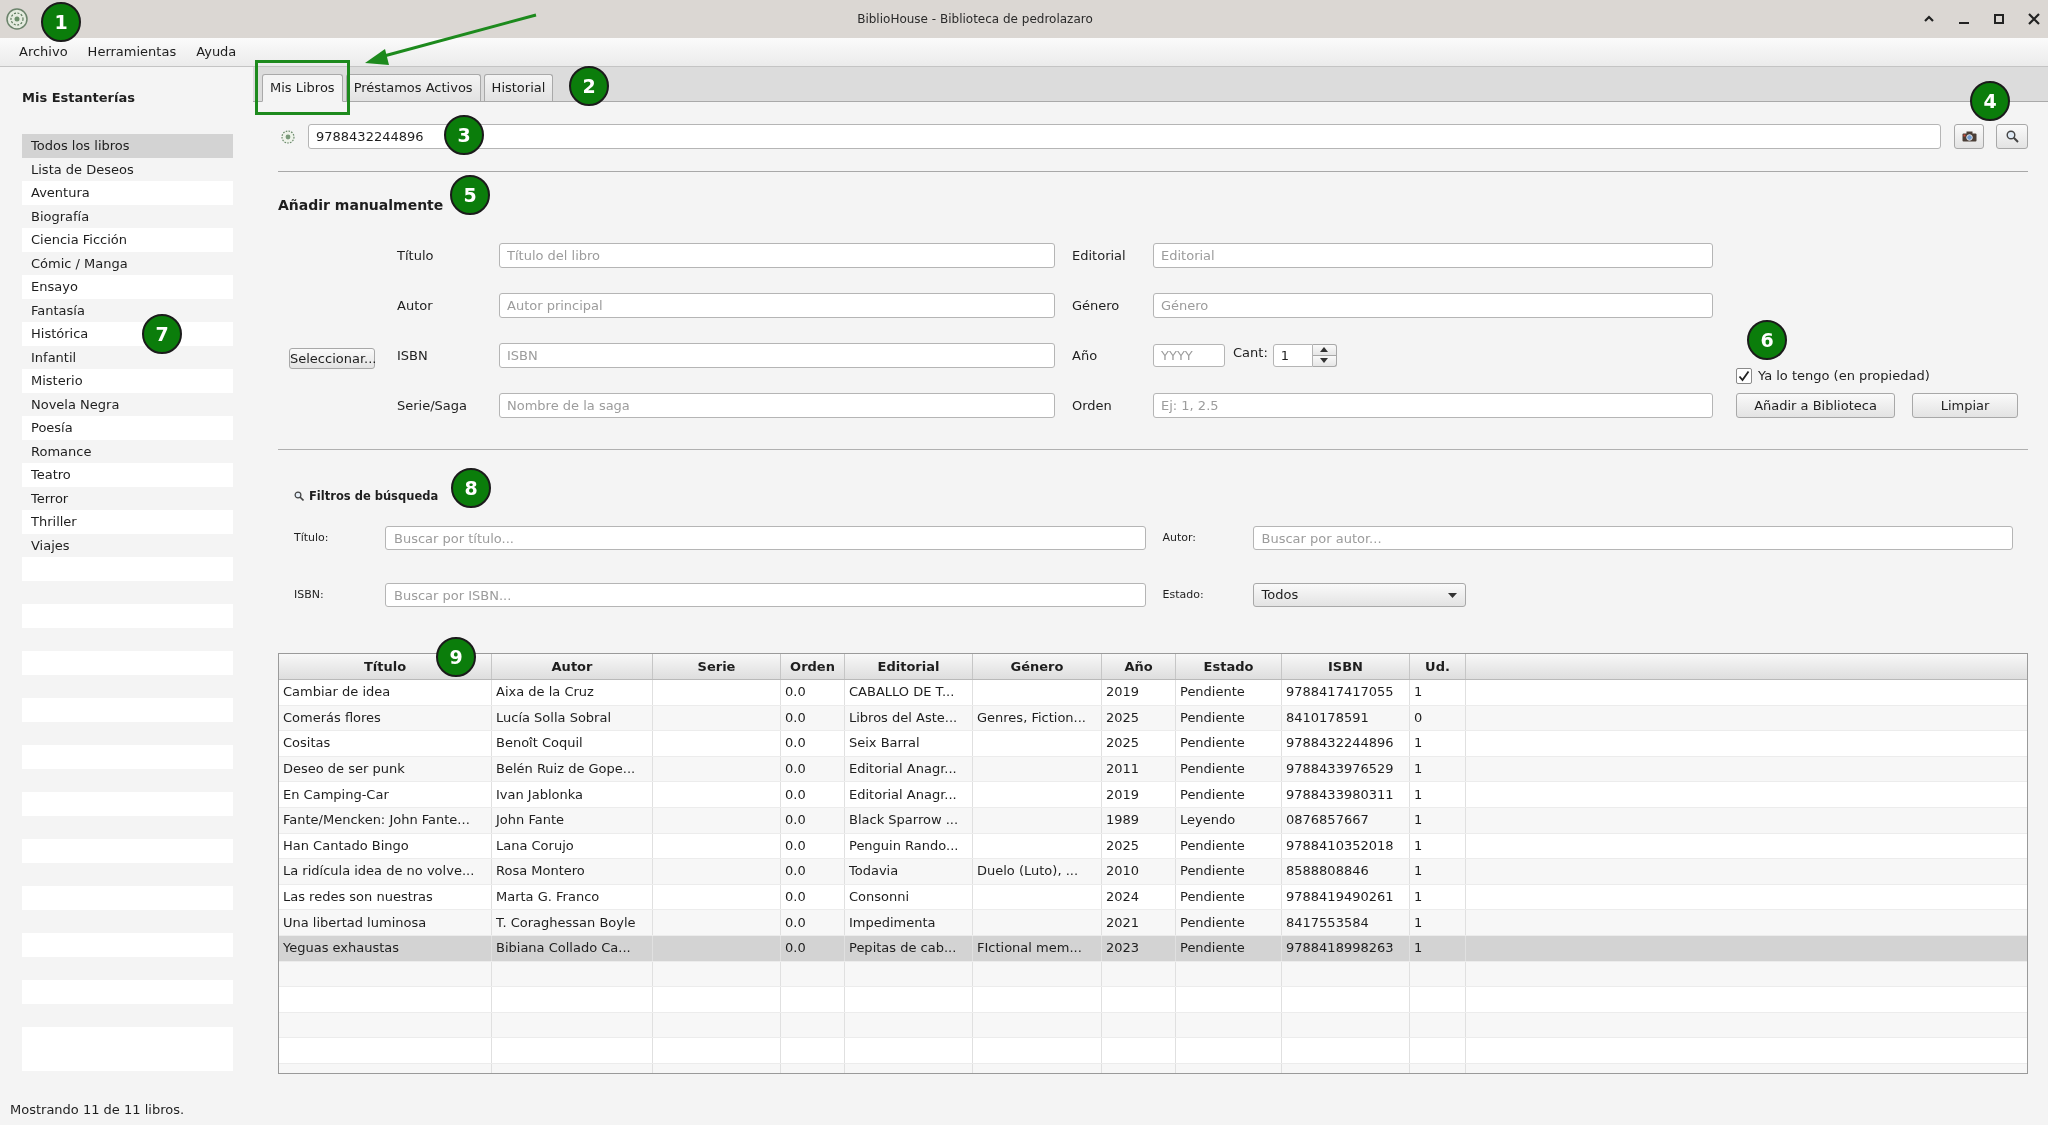 Image resolution: width=2048 pixels, height=1125 pixels. What do you see at coordinates (813, 666) in the screenshot?
I see `column-header: Orden` at bounding box center [813, 666].